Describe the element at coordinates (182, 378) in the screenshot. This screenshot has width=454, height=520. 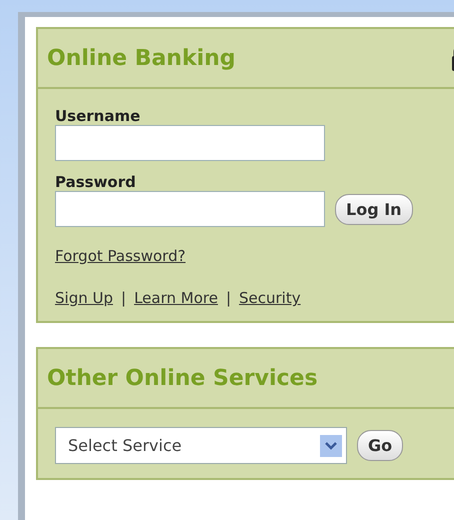
I see `panel-title: Other Online Services` at that location.